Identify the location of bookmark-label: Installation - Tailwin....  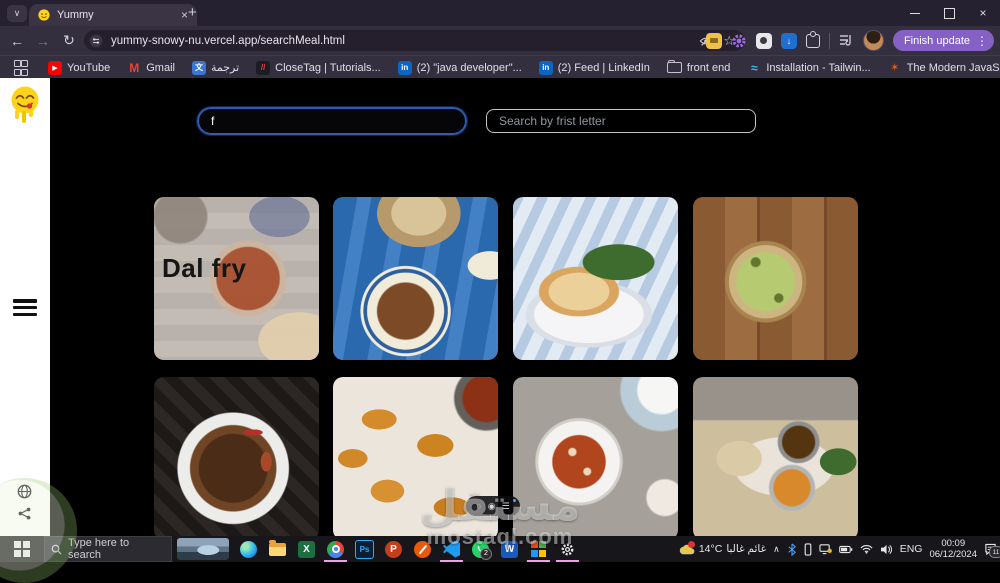
(818, 67).